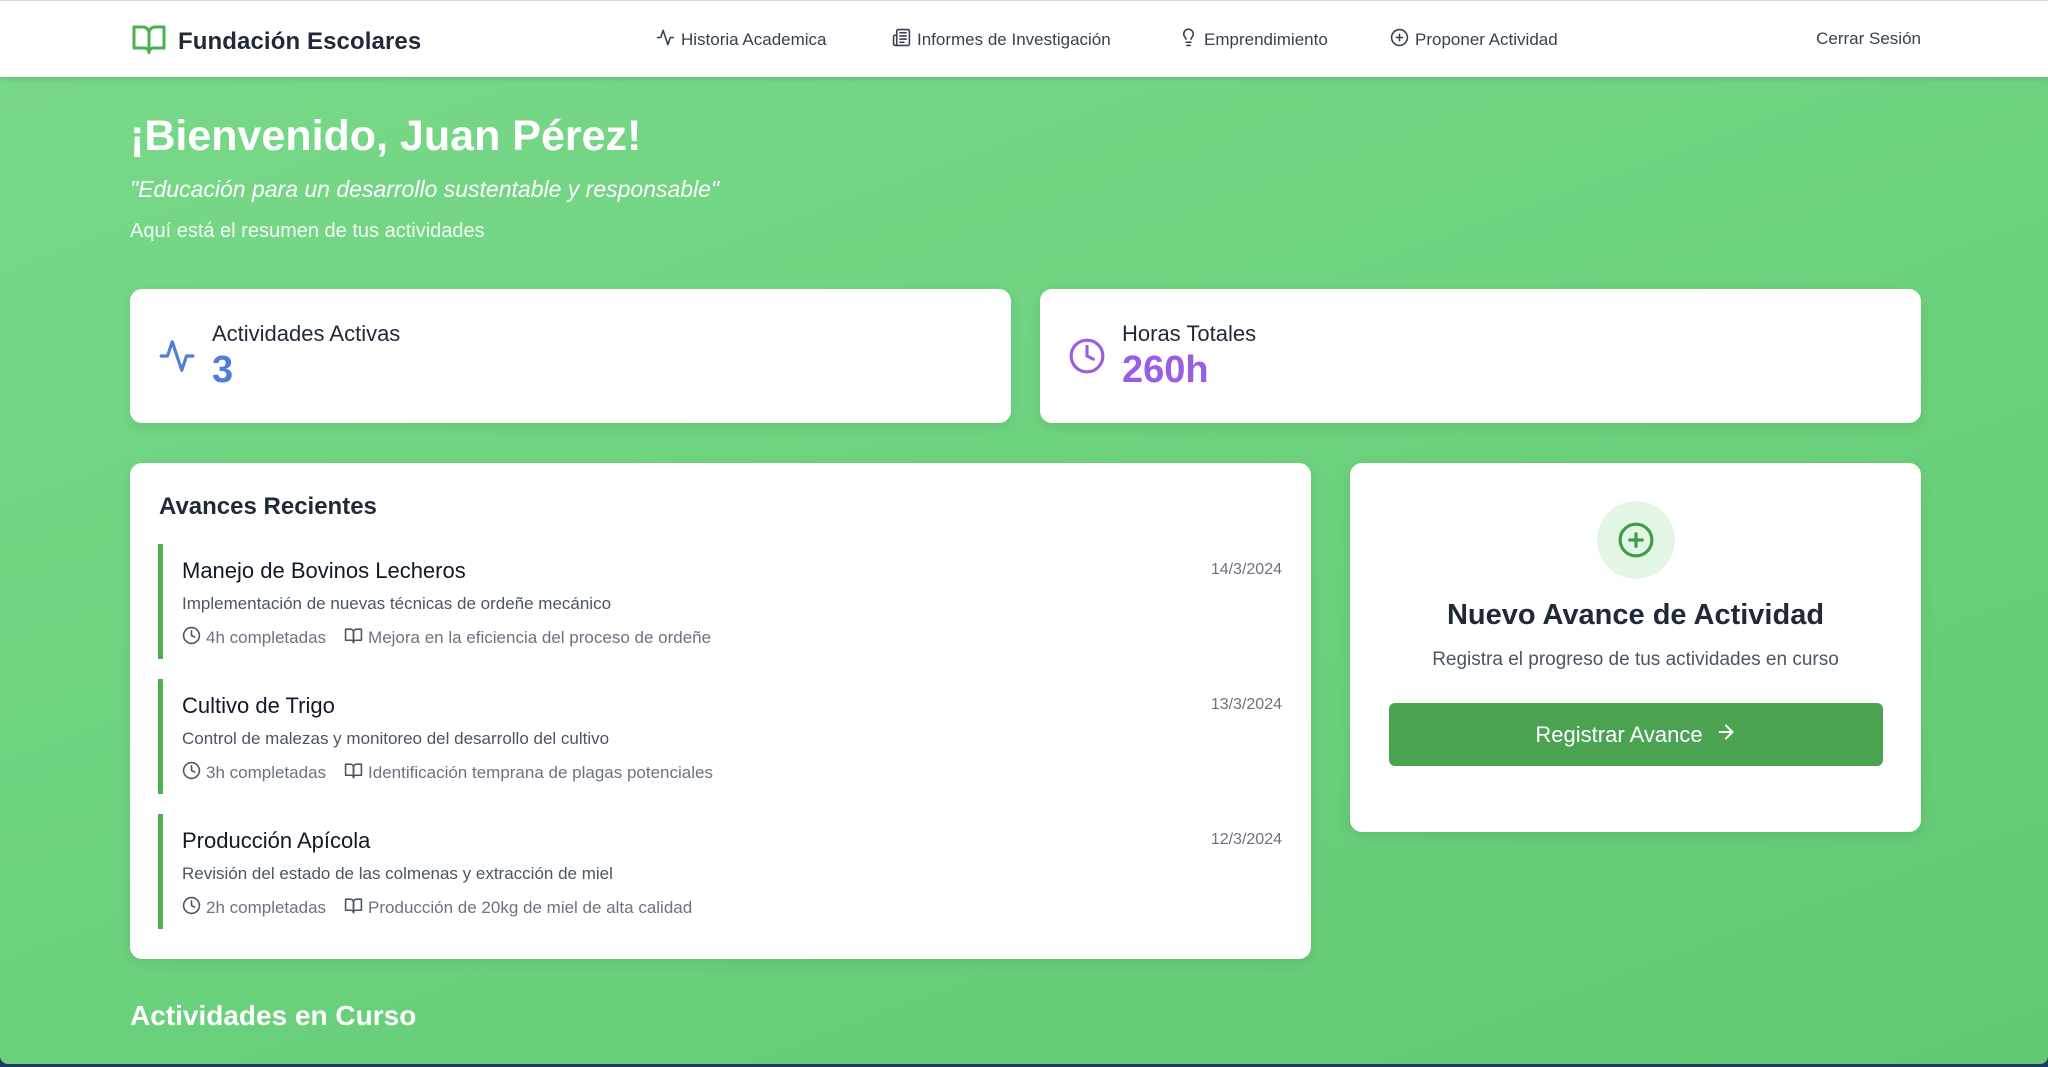 This screenshot has width=2048, height=1067. I want to click on entry-hours: 4h completadas, so click(254, 638).